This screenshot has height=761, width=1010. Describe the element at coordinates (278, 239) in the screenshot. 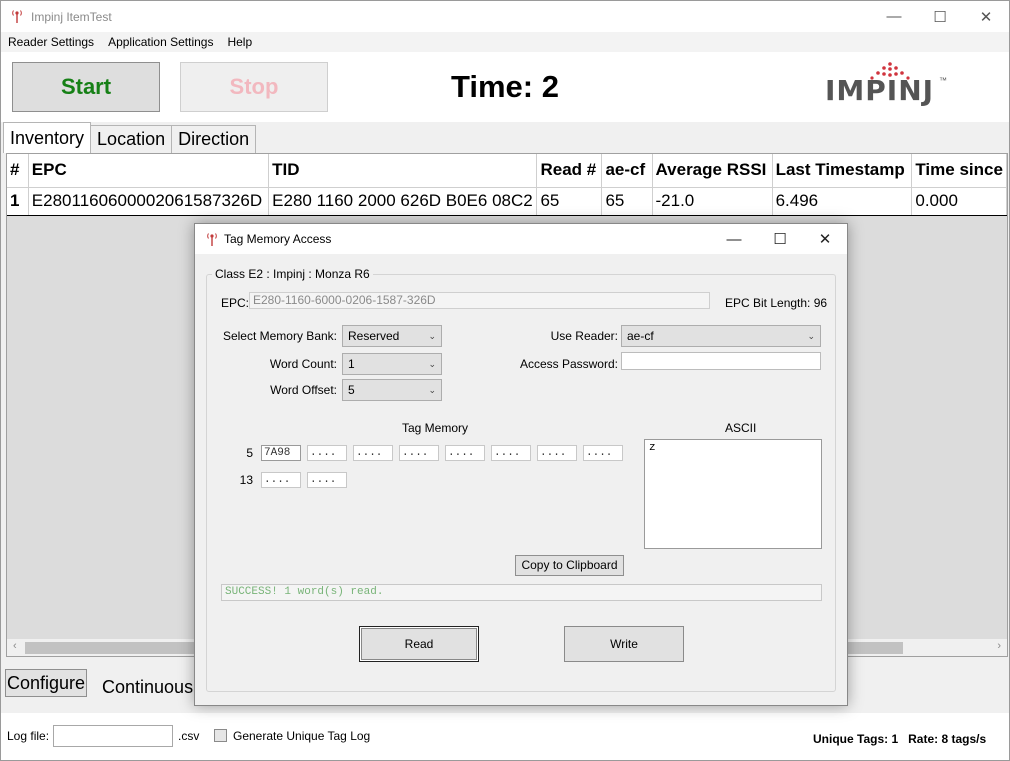

I see `dialog-title: Tag Memory Access` at that location.